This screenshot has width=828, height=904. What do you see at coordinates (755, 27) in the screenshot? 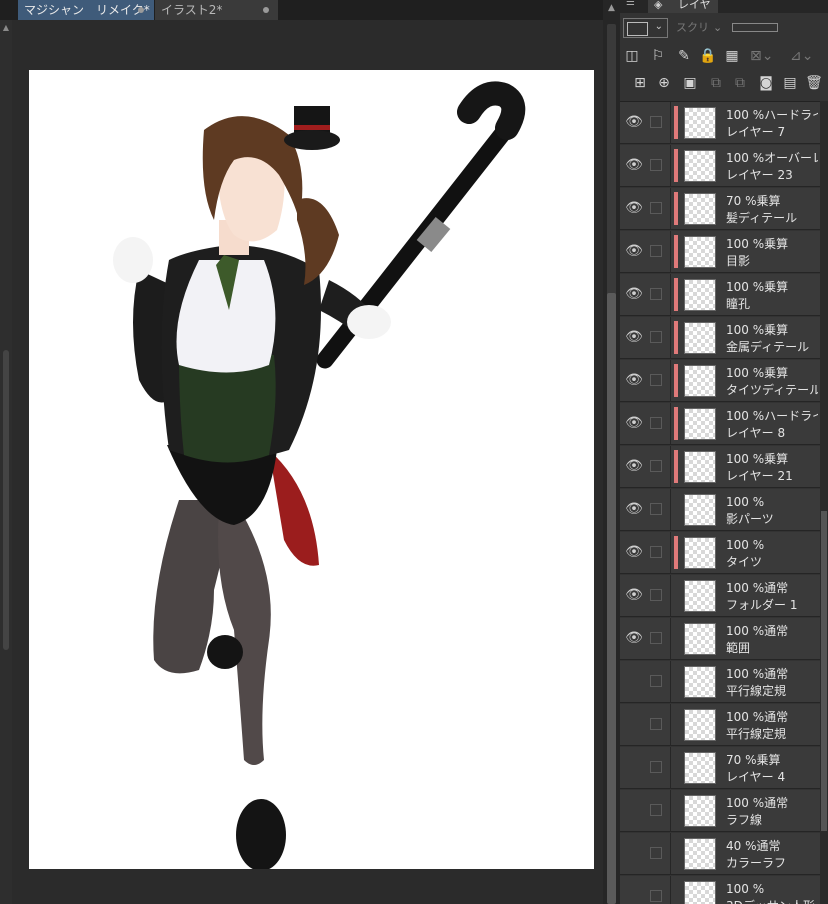
I see `opacity-slider` at bounding box center [755, 27].